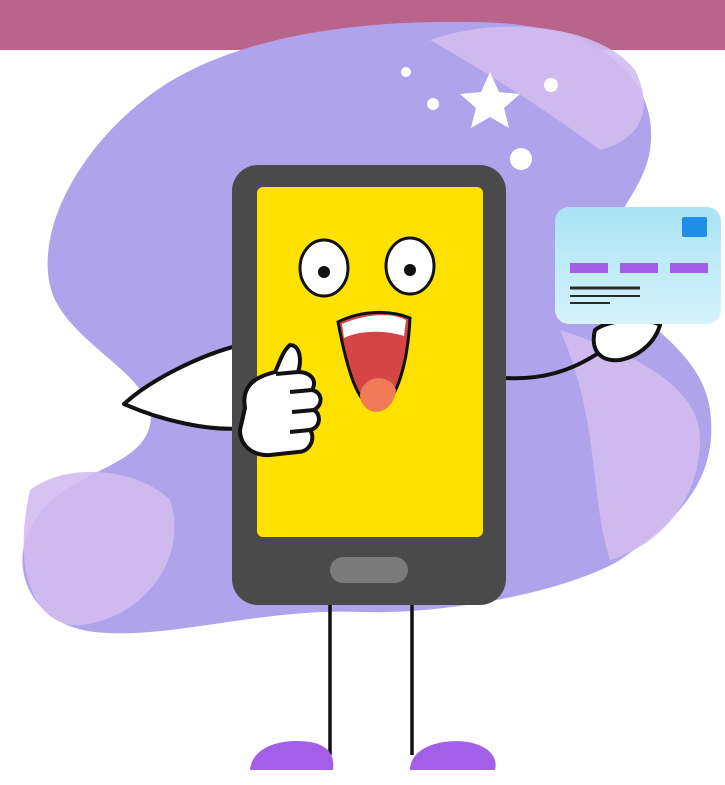  What do you see at coordinates (638, 265) in the screenshot?
I see `credit-card-icon` at bounding box center [638, 265].